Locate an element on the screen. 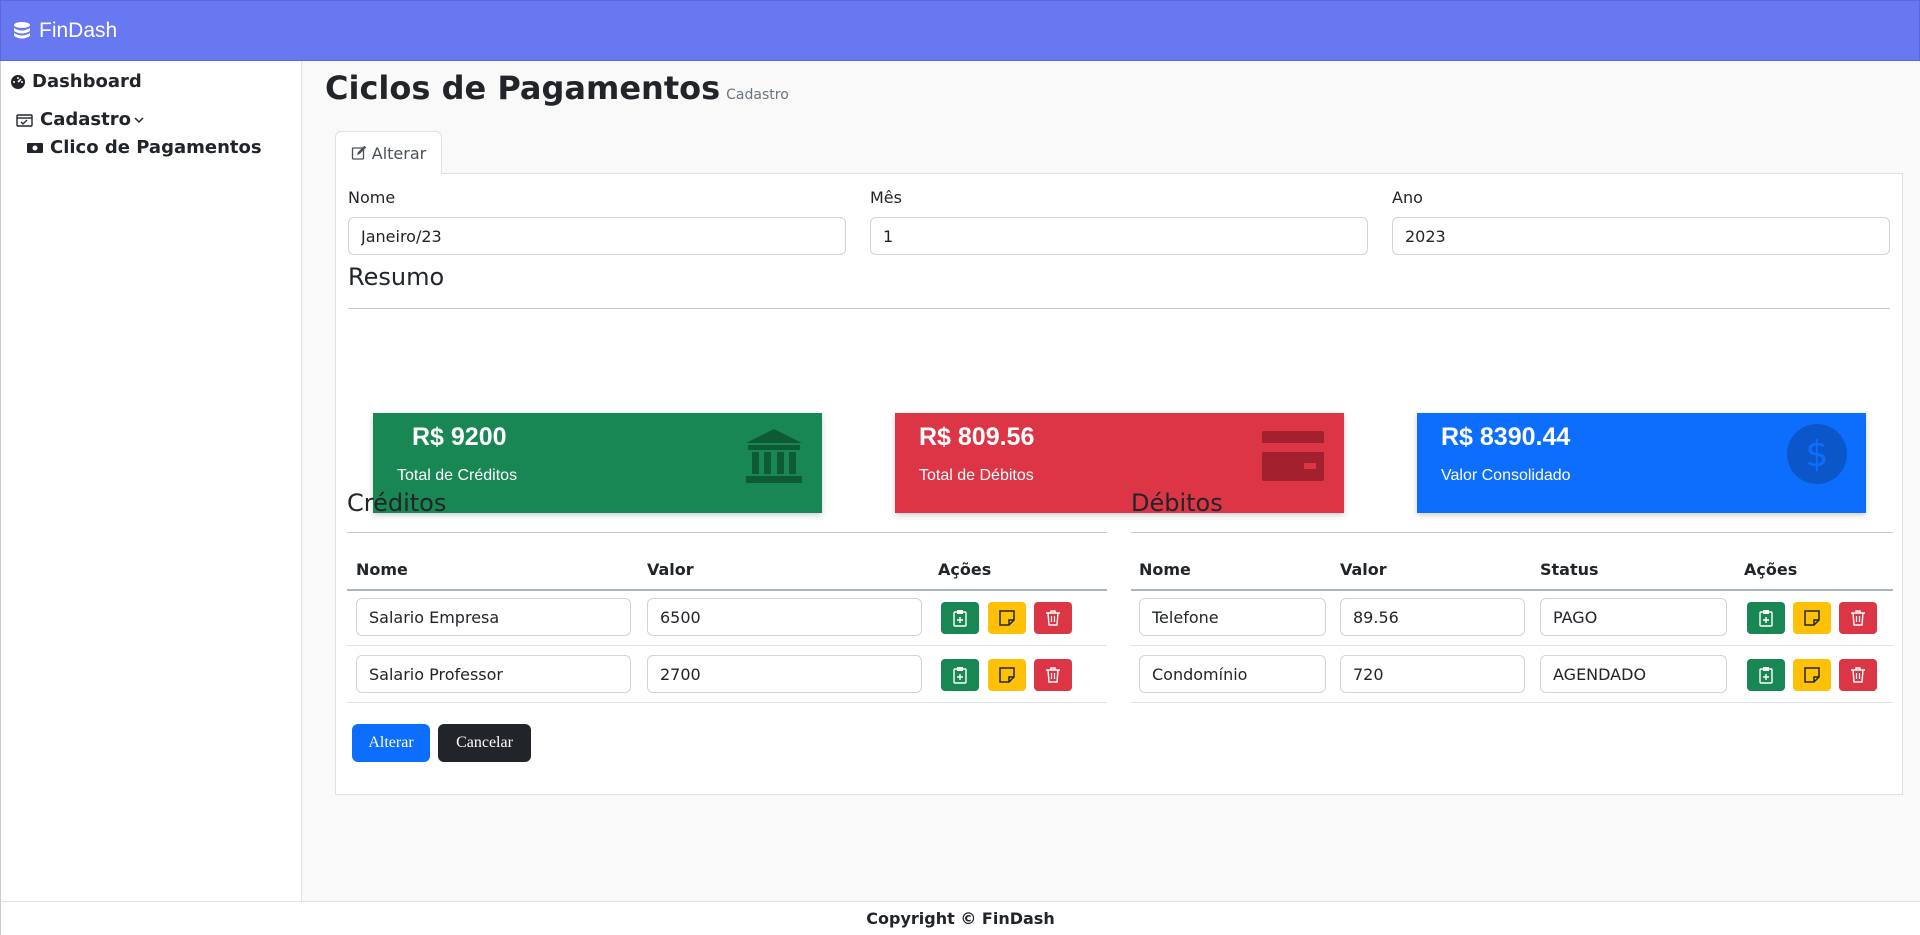 The image size is (1920, 935). creditos-header-valor: Valor is located at coordinates (670, 569).